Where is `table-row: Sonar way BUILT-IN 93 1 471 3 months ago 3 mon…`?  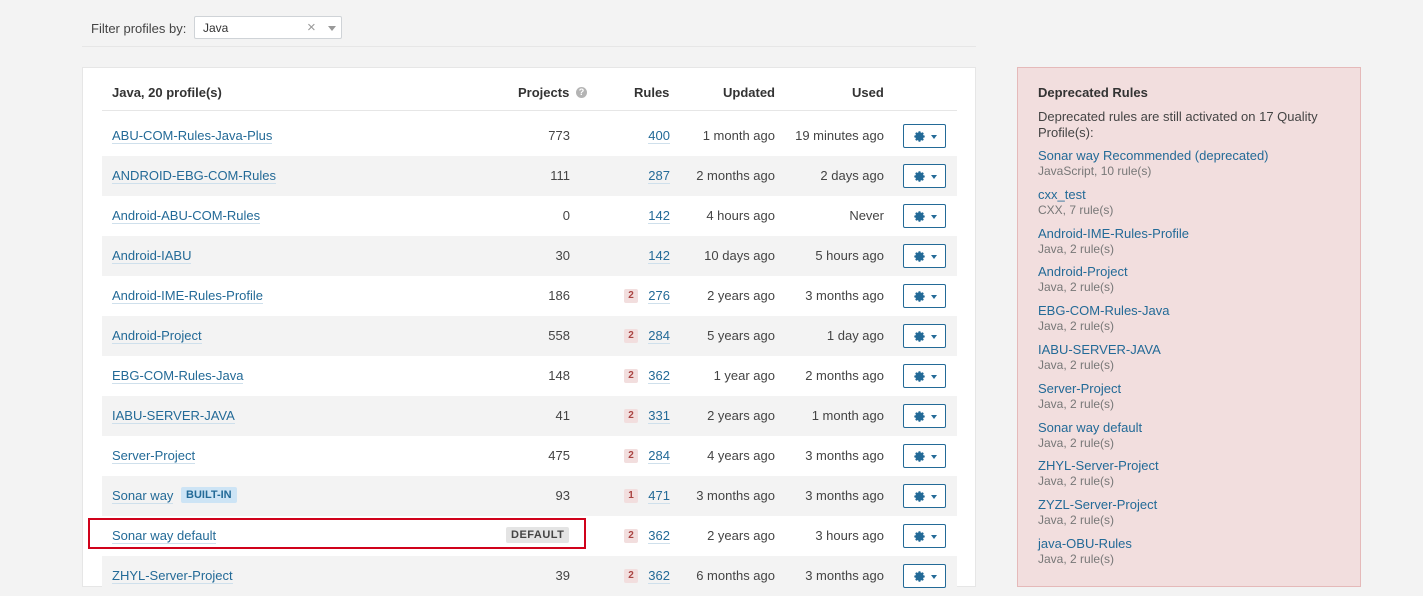
table-row: Sonar way BUILT-IN 93 1 471 3 months ago 3 mon… is located at coordinates (529, 496).